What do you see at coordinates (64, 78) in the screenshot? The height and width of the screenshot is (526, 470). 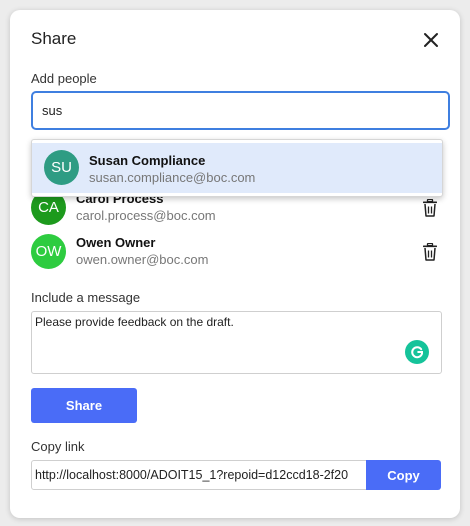 I see `add-people-label: Add people` at bounding box center [64, 78].